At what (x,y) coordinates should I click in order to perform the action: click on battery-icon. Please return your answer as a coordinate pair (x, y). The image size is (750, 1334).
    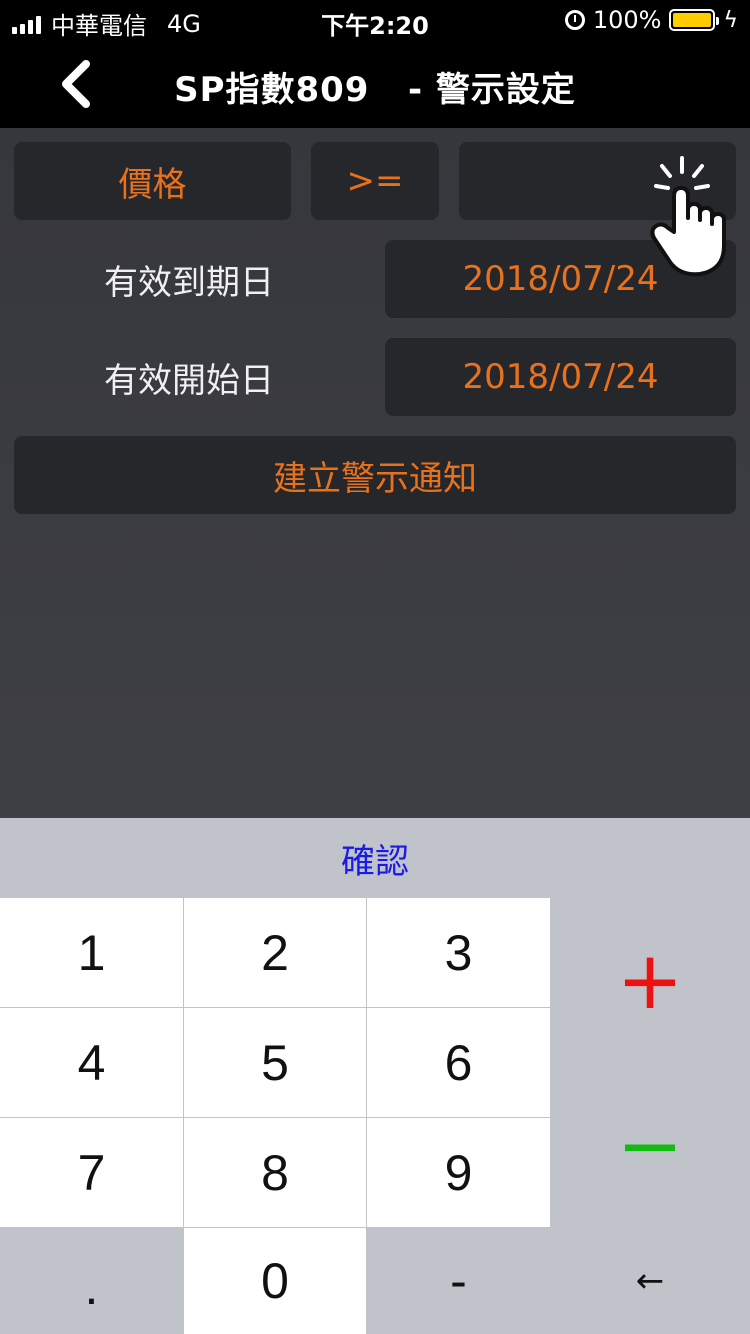
    Looking at the image, I should click on (694, 20).